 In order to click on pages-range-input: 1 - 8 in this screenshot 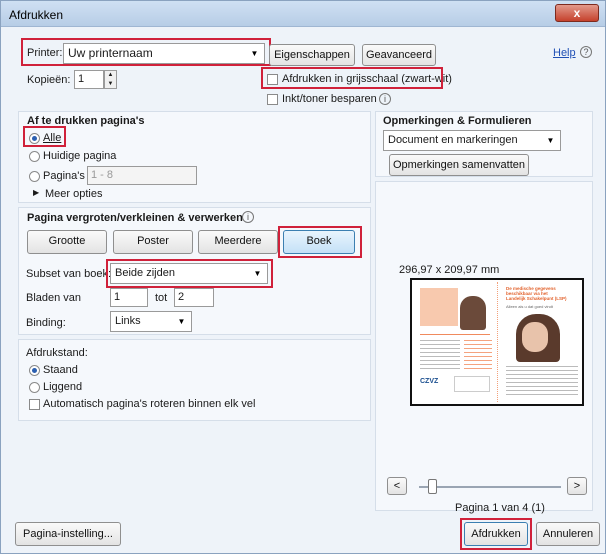, I will do `click(142, 175)`.